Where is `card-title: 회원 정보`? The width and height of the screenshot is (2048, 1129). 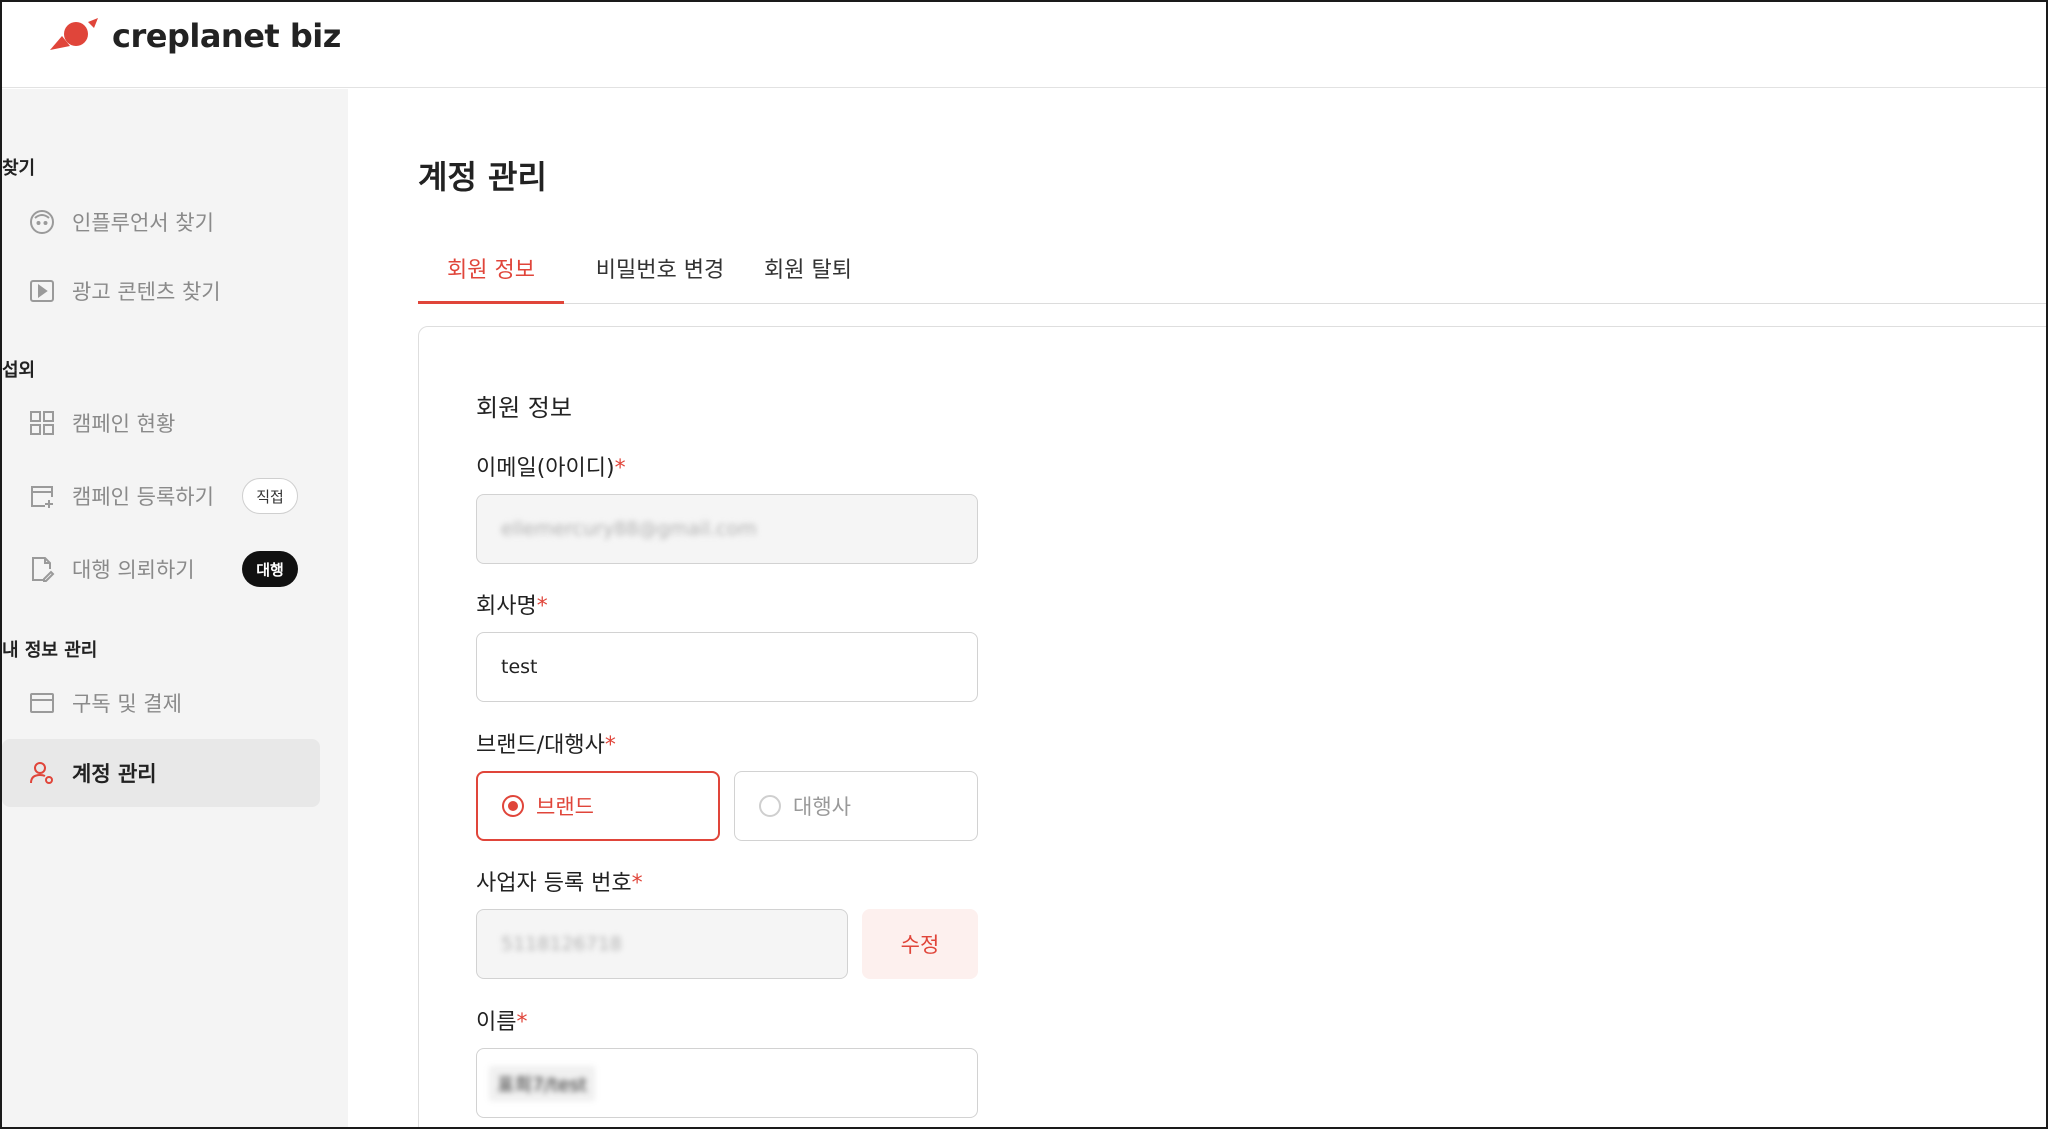 card-title: 회원 정보 is located at coordinates (524, 408).